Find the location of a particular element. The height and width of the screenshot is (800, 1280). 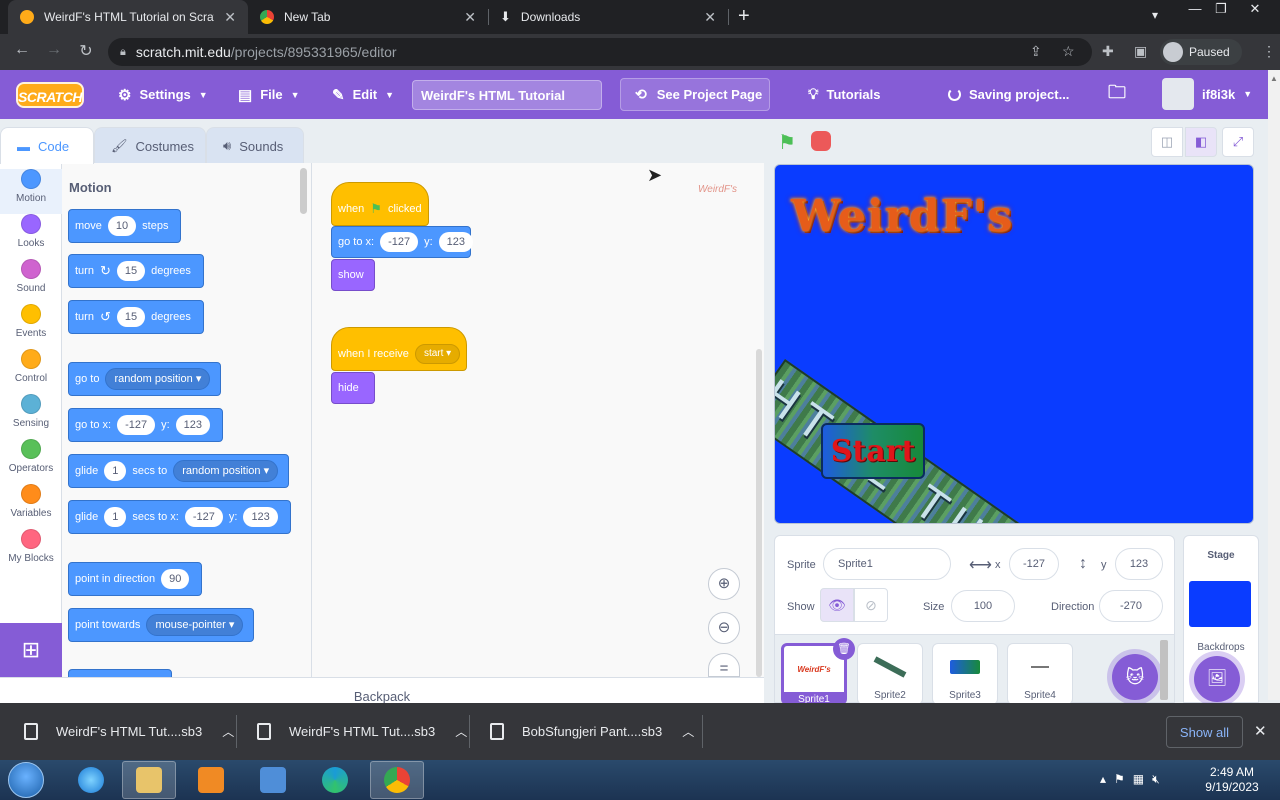

message-dropdown: start ▾ is located at coordinates (437, 354).